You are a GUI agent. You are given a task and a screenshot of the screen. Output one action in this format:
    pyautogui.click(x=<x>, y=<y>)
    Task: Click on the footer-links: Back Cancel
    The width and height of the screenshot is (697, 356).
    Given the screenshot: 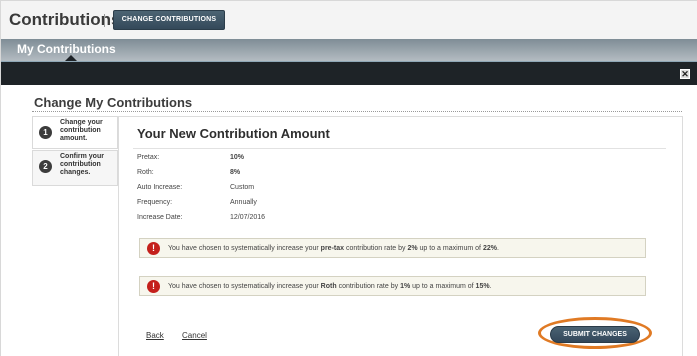 What is the action you would take?
    pyautogui.click(x=184, y=335)
    